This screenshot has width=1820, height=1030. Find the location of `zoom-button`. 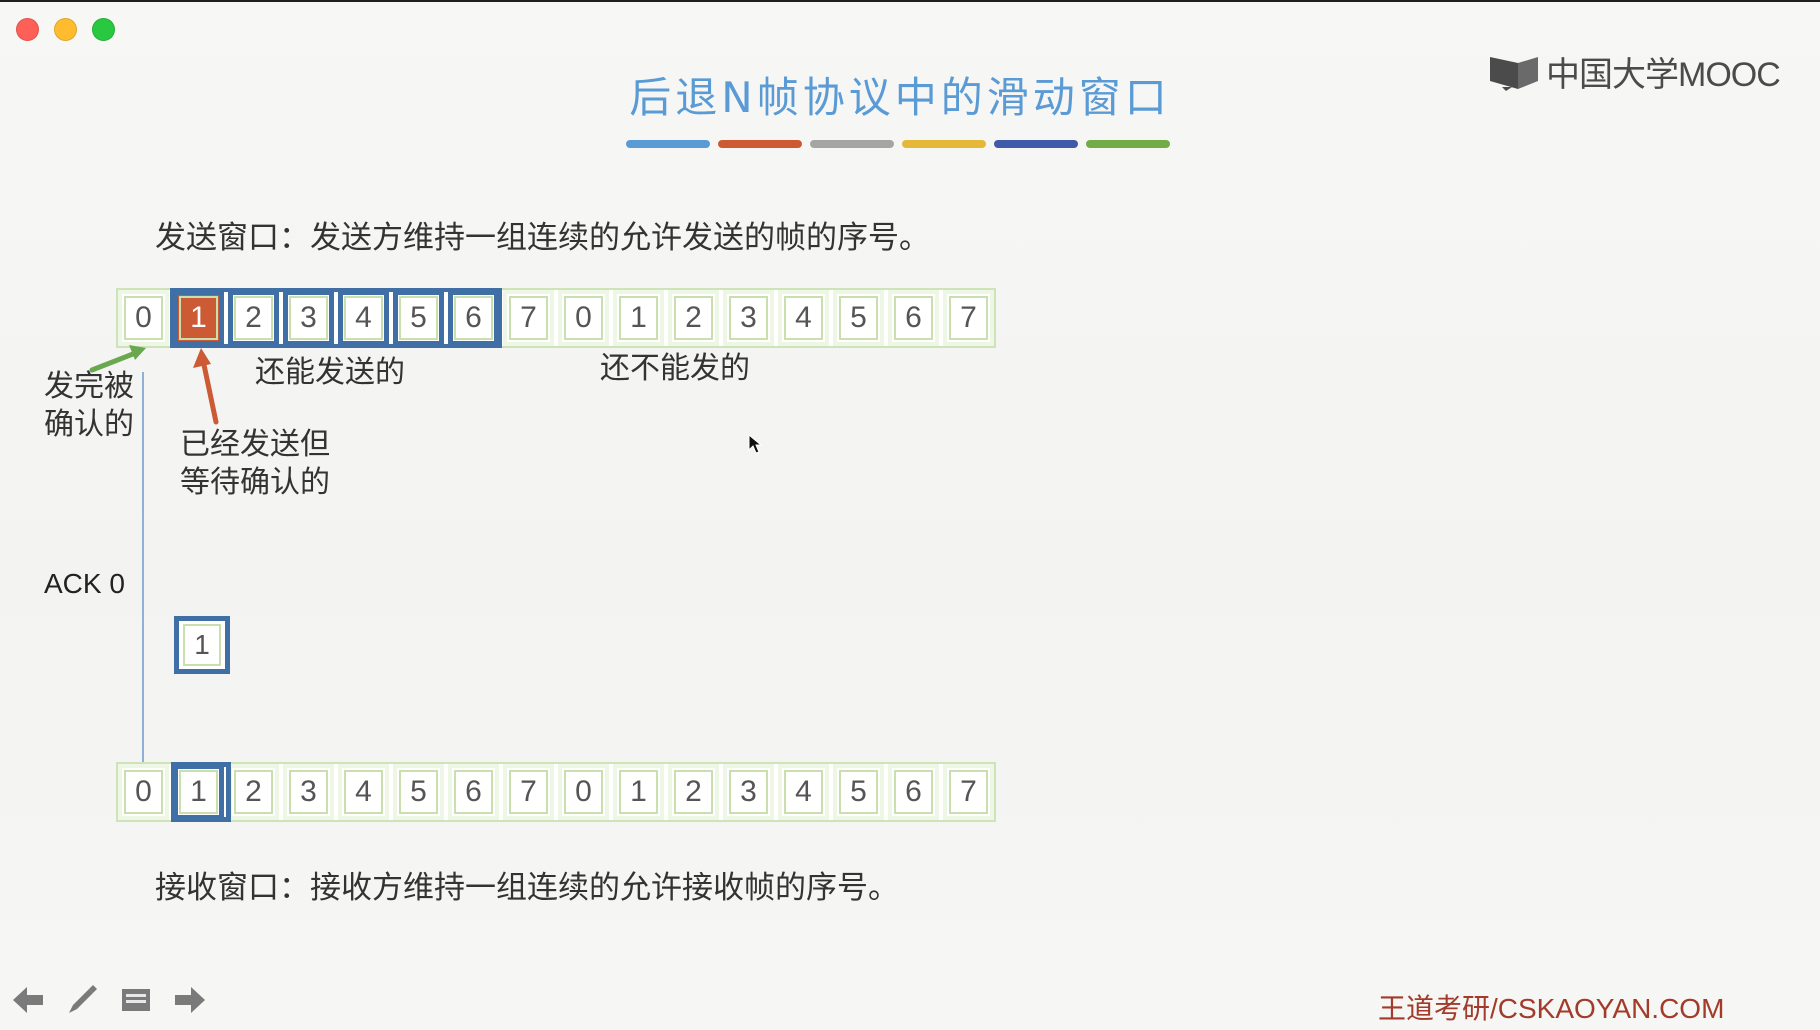

zoom-button is located at coordinates (103, 29).